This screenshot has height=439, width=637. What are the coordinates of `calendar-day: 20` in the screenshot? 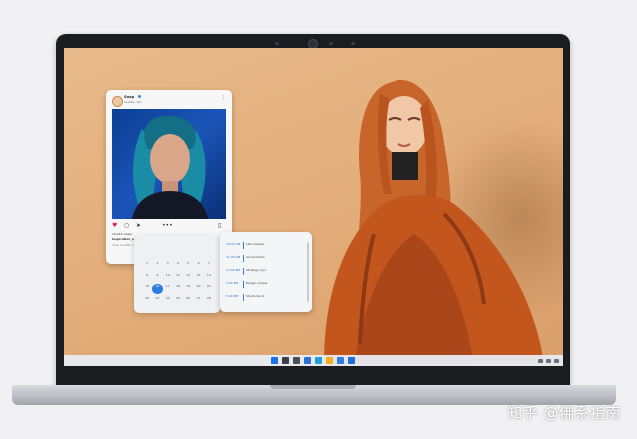 It's located at (198, 289).